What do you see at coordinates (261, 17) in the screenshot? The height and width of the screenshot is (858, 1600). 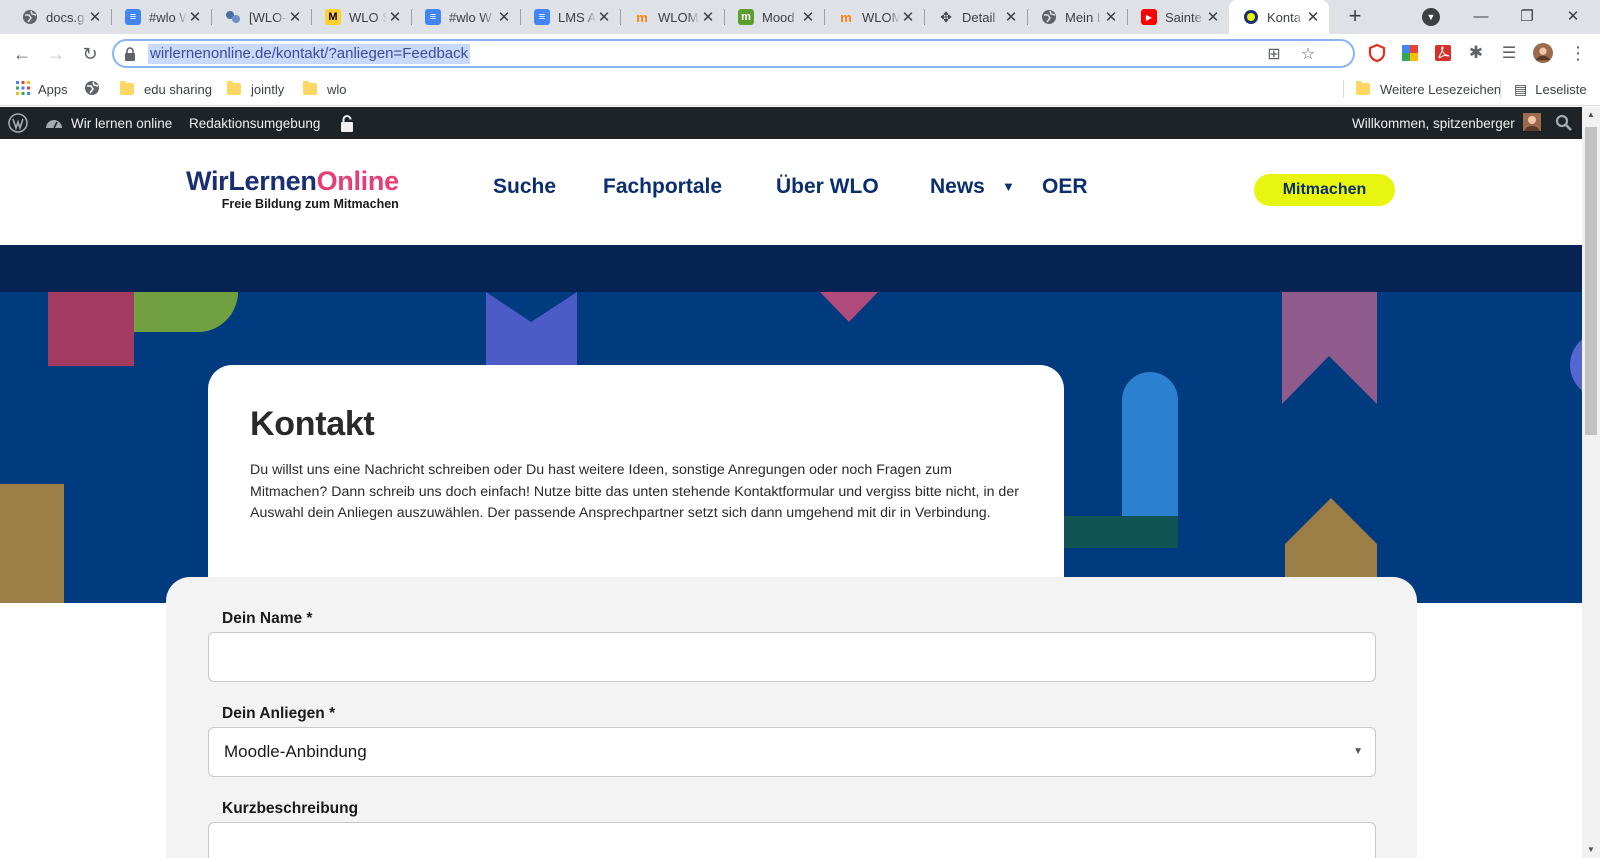 I see `browser-tab: [WLO- ✕` at bounding box center [261, 17].